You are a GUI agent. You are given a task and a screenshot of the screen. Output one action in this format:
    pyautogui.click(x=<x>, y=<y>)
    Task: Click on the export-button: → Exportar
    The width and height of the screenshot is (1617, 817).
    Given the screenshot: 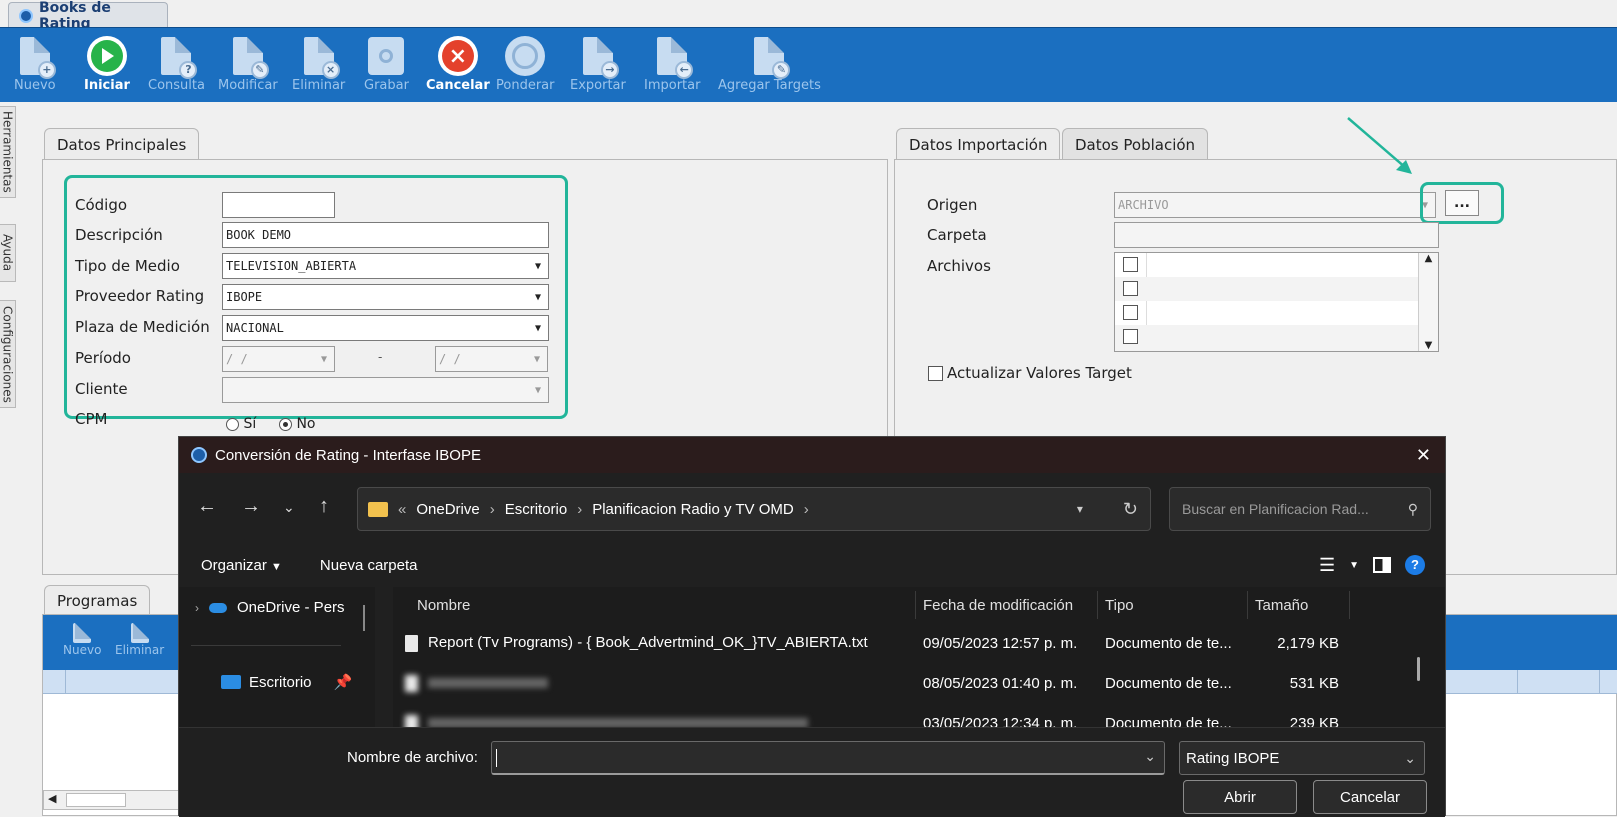 What is the action you would take?
    pyautogui.click(x=598, y=63)
    